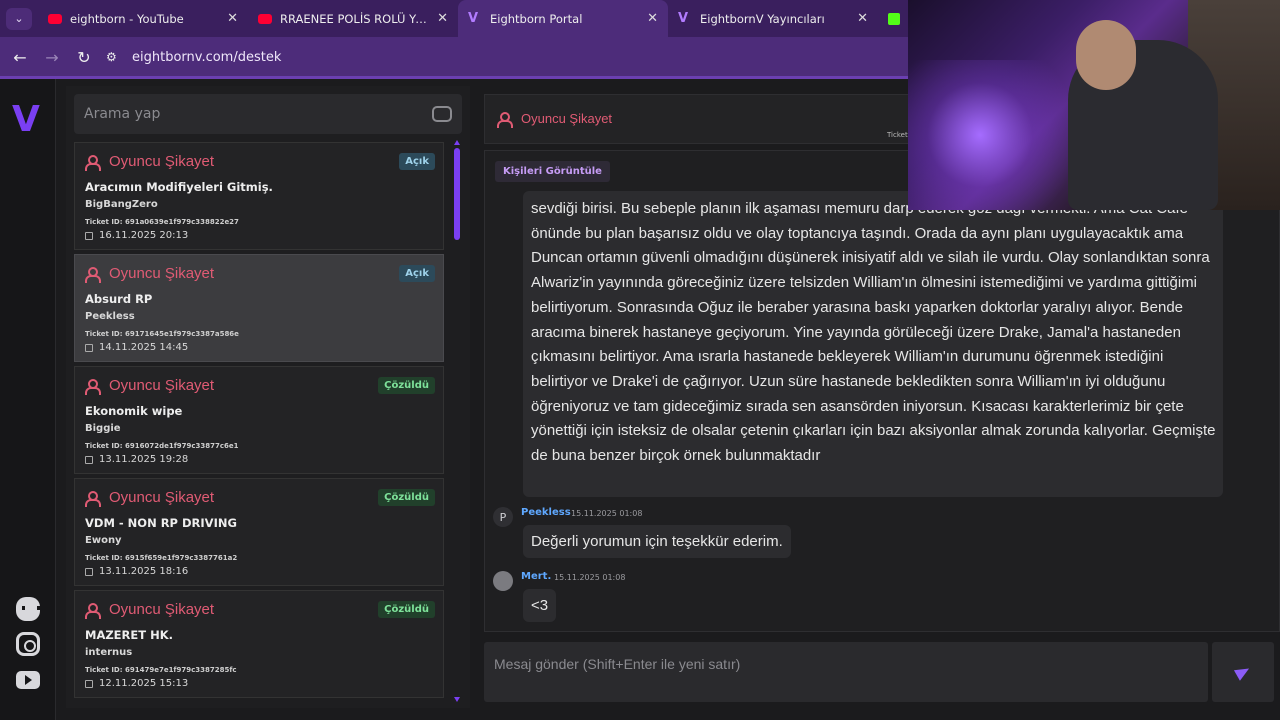 Image resolution: width=1280 pixels, height=720 pixels. What do you see at coordinates (457, 699) in the screenshot?
I see `scroll-down-icon` at bounding box center [457, 699].